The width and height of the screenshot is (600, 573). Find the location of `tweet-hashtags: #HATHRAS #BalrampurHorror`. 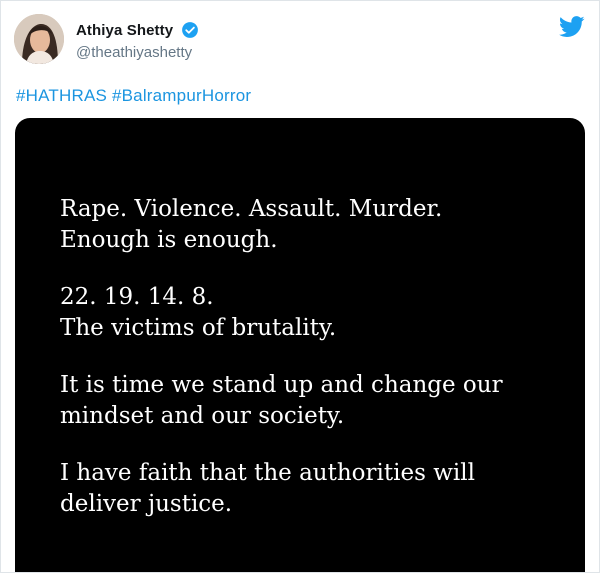

tweet-hashtags: #HATHRAS #BalrampurHorror is located at coordinates (133, 96).